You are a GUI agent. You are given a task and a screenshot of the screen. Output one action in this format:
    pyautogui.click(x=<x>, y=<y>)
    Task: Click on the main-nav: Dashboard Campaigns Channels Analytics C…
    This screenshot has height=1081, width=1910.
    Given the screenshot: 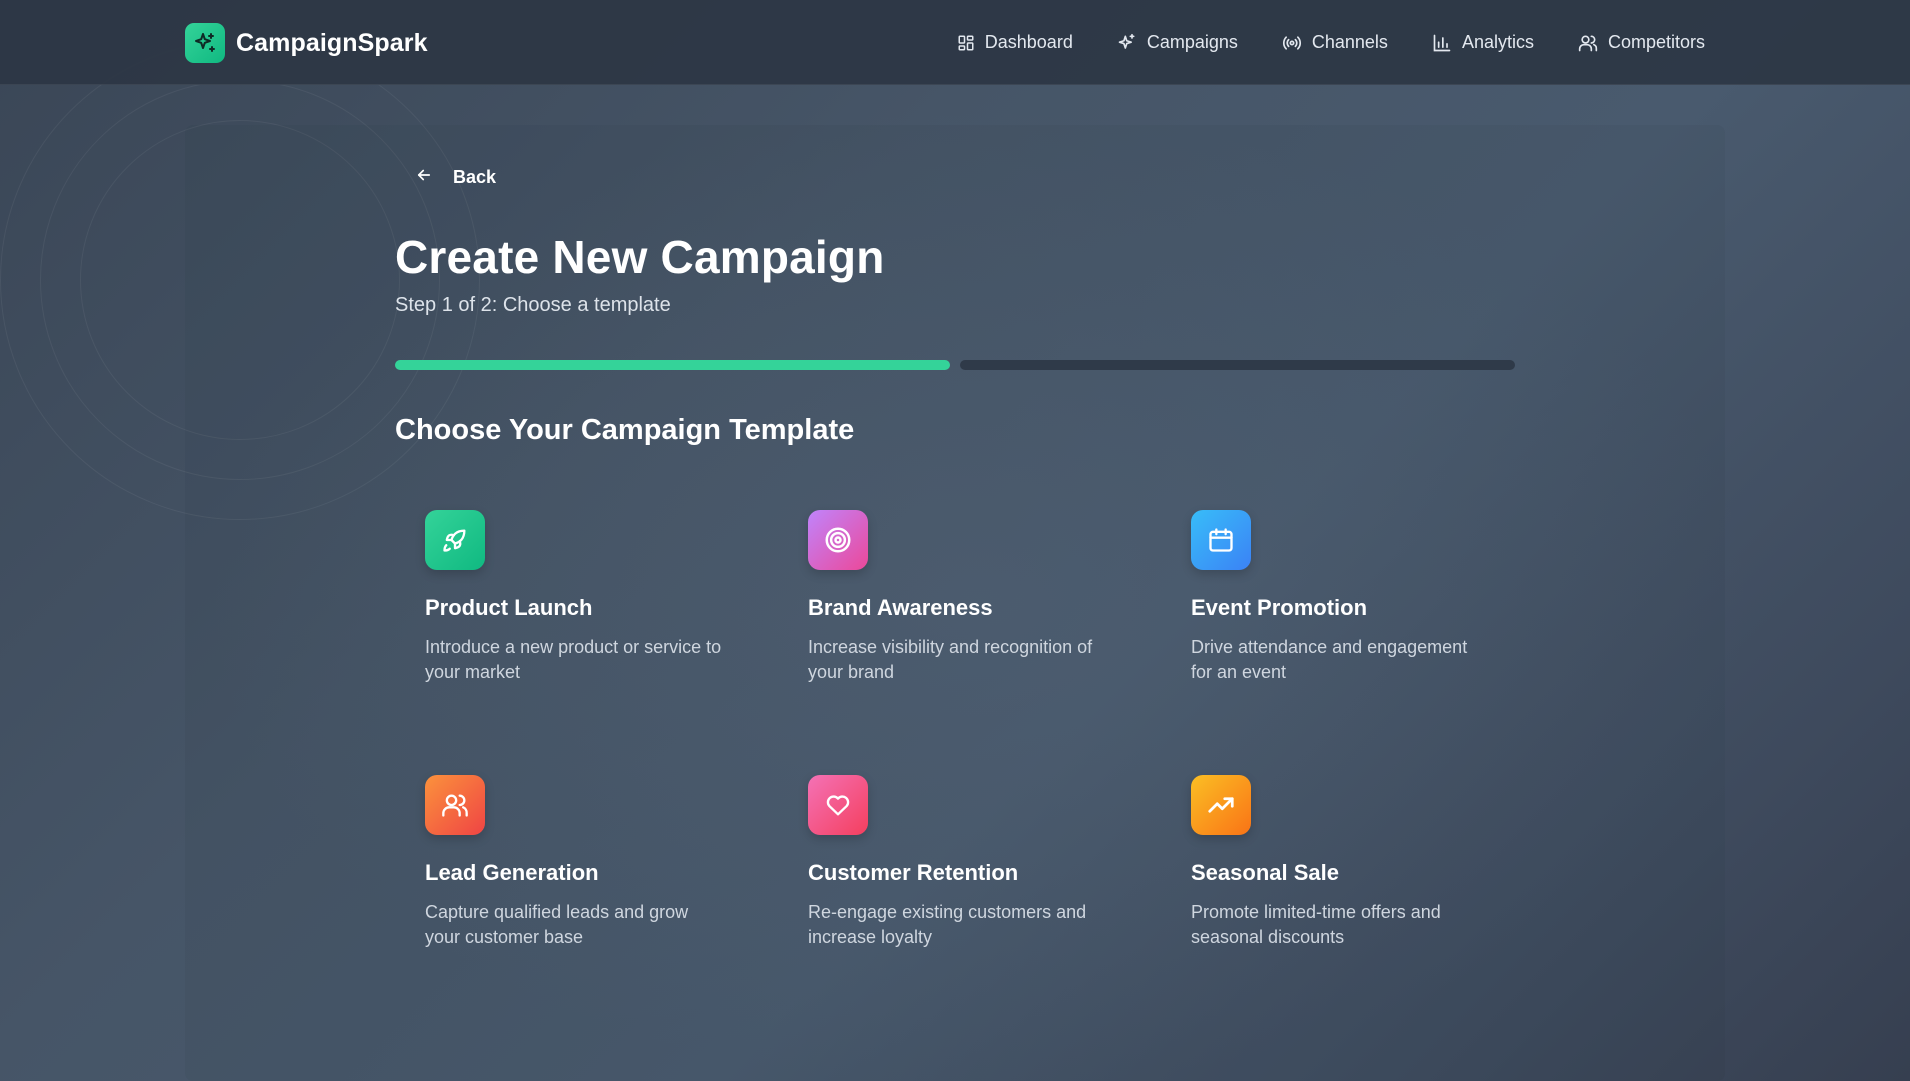 What is the action you would take?
    pyautogui.click(x=1331, y=42)
    